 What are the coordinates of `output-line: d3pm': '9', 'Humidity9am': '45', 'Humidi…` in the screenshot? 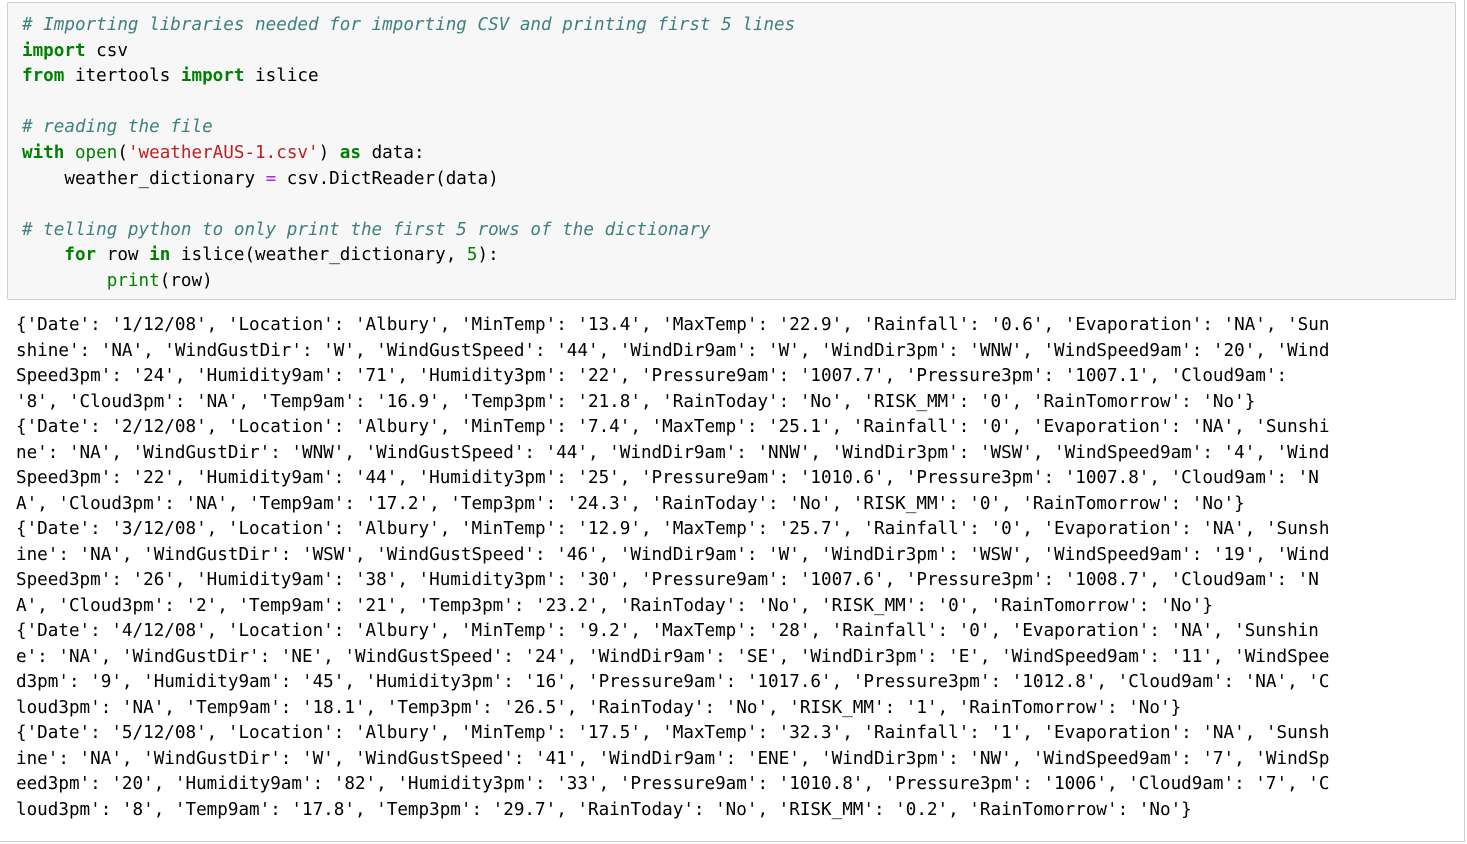 It's located at (673, 682).